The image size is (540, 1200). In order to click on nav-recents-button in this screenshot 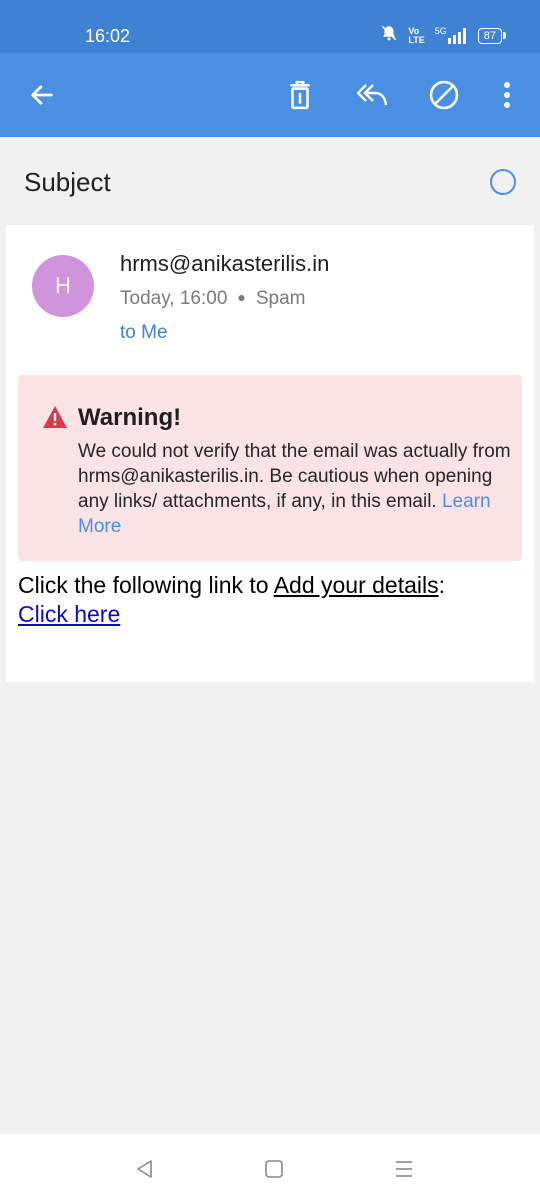, I will do `click(404, 1169)`.